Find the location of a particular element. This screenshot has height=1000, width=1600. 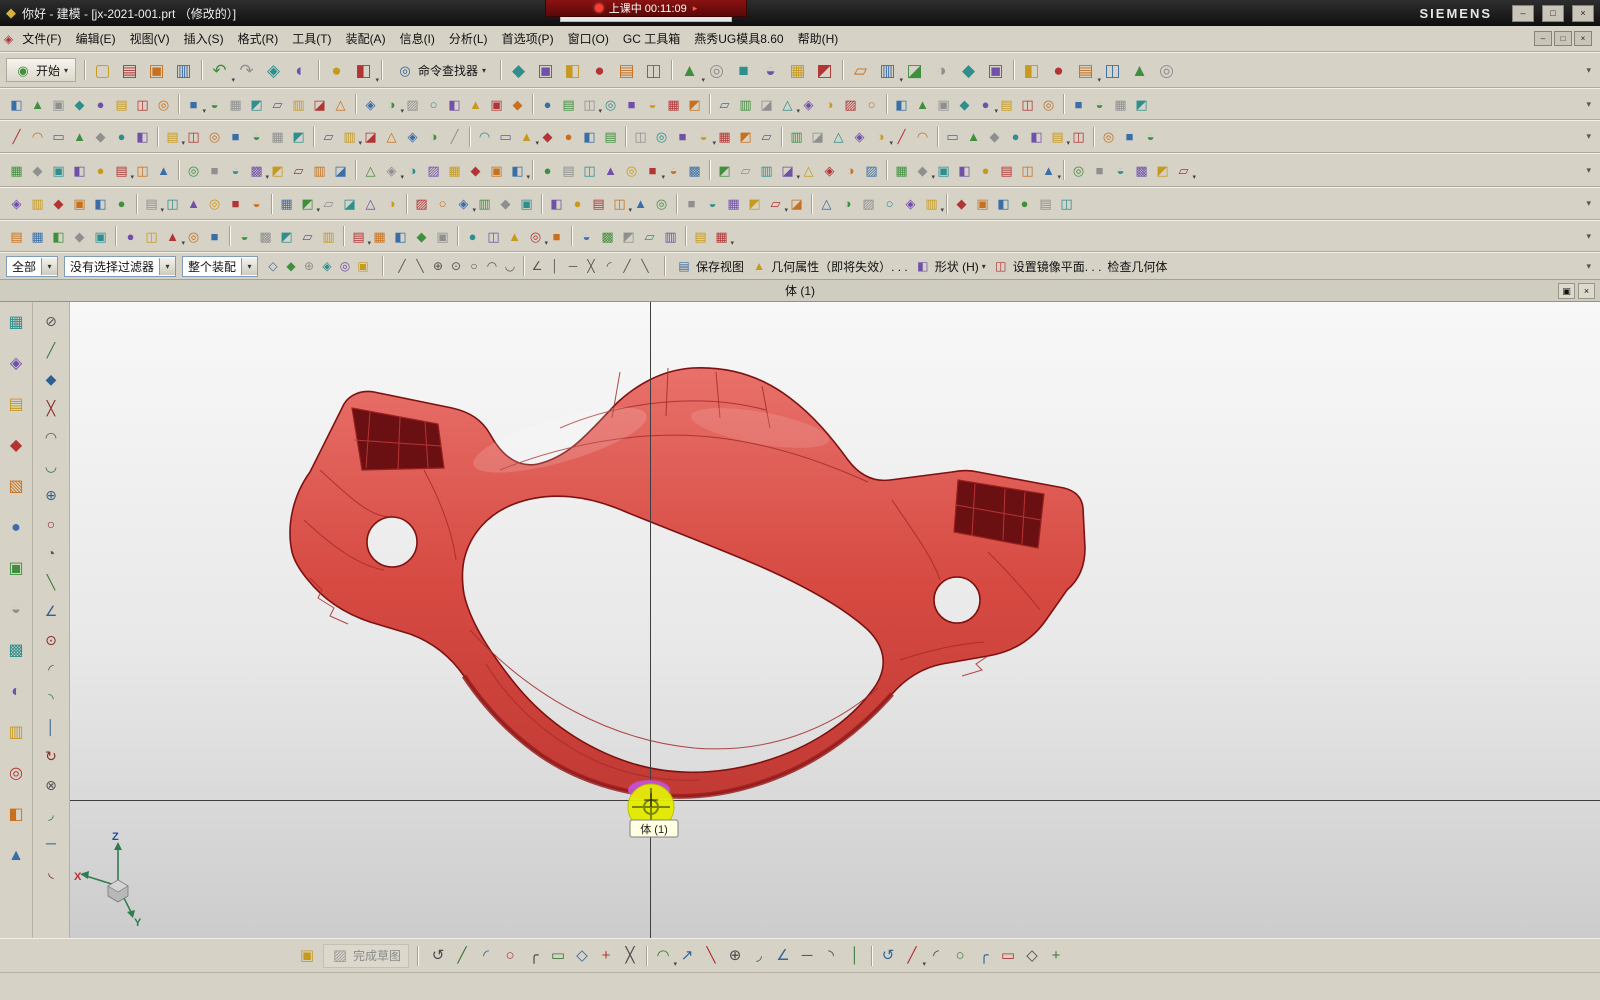

tool-icon: ─ is located at coordinates (51, 843).